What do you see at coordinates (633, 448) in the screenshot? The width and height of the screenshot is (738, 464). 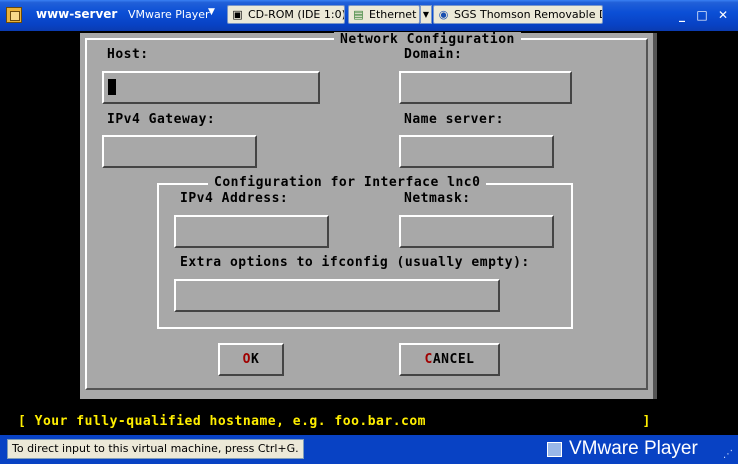 I see `brand-text: VMware Player` at bounding box center [633, 448].